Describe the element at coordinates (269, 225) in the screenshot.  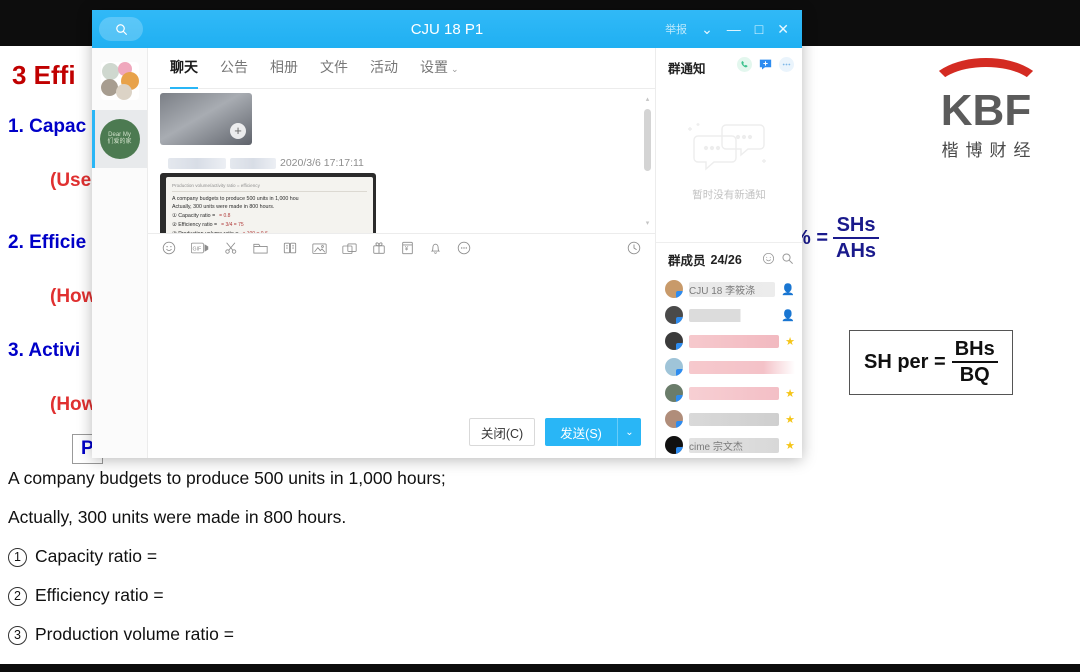
I see `whiteboard-item-2: ② Efficiency ratio = = 3/4 = 75` at that location.